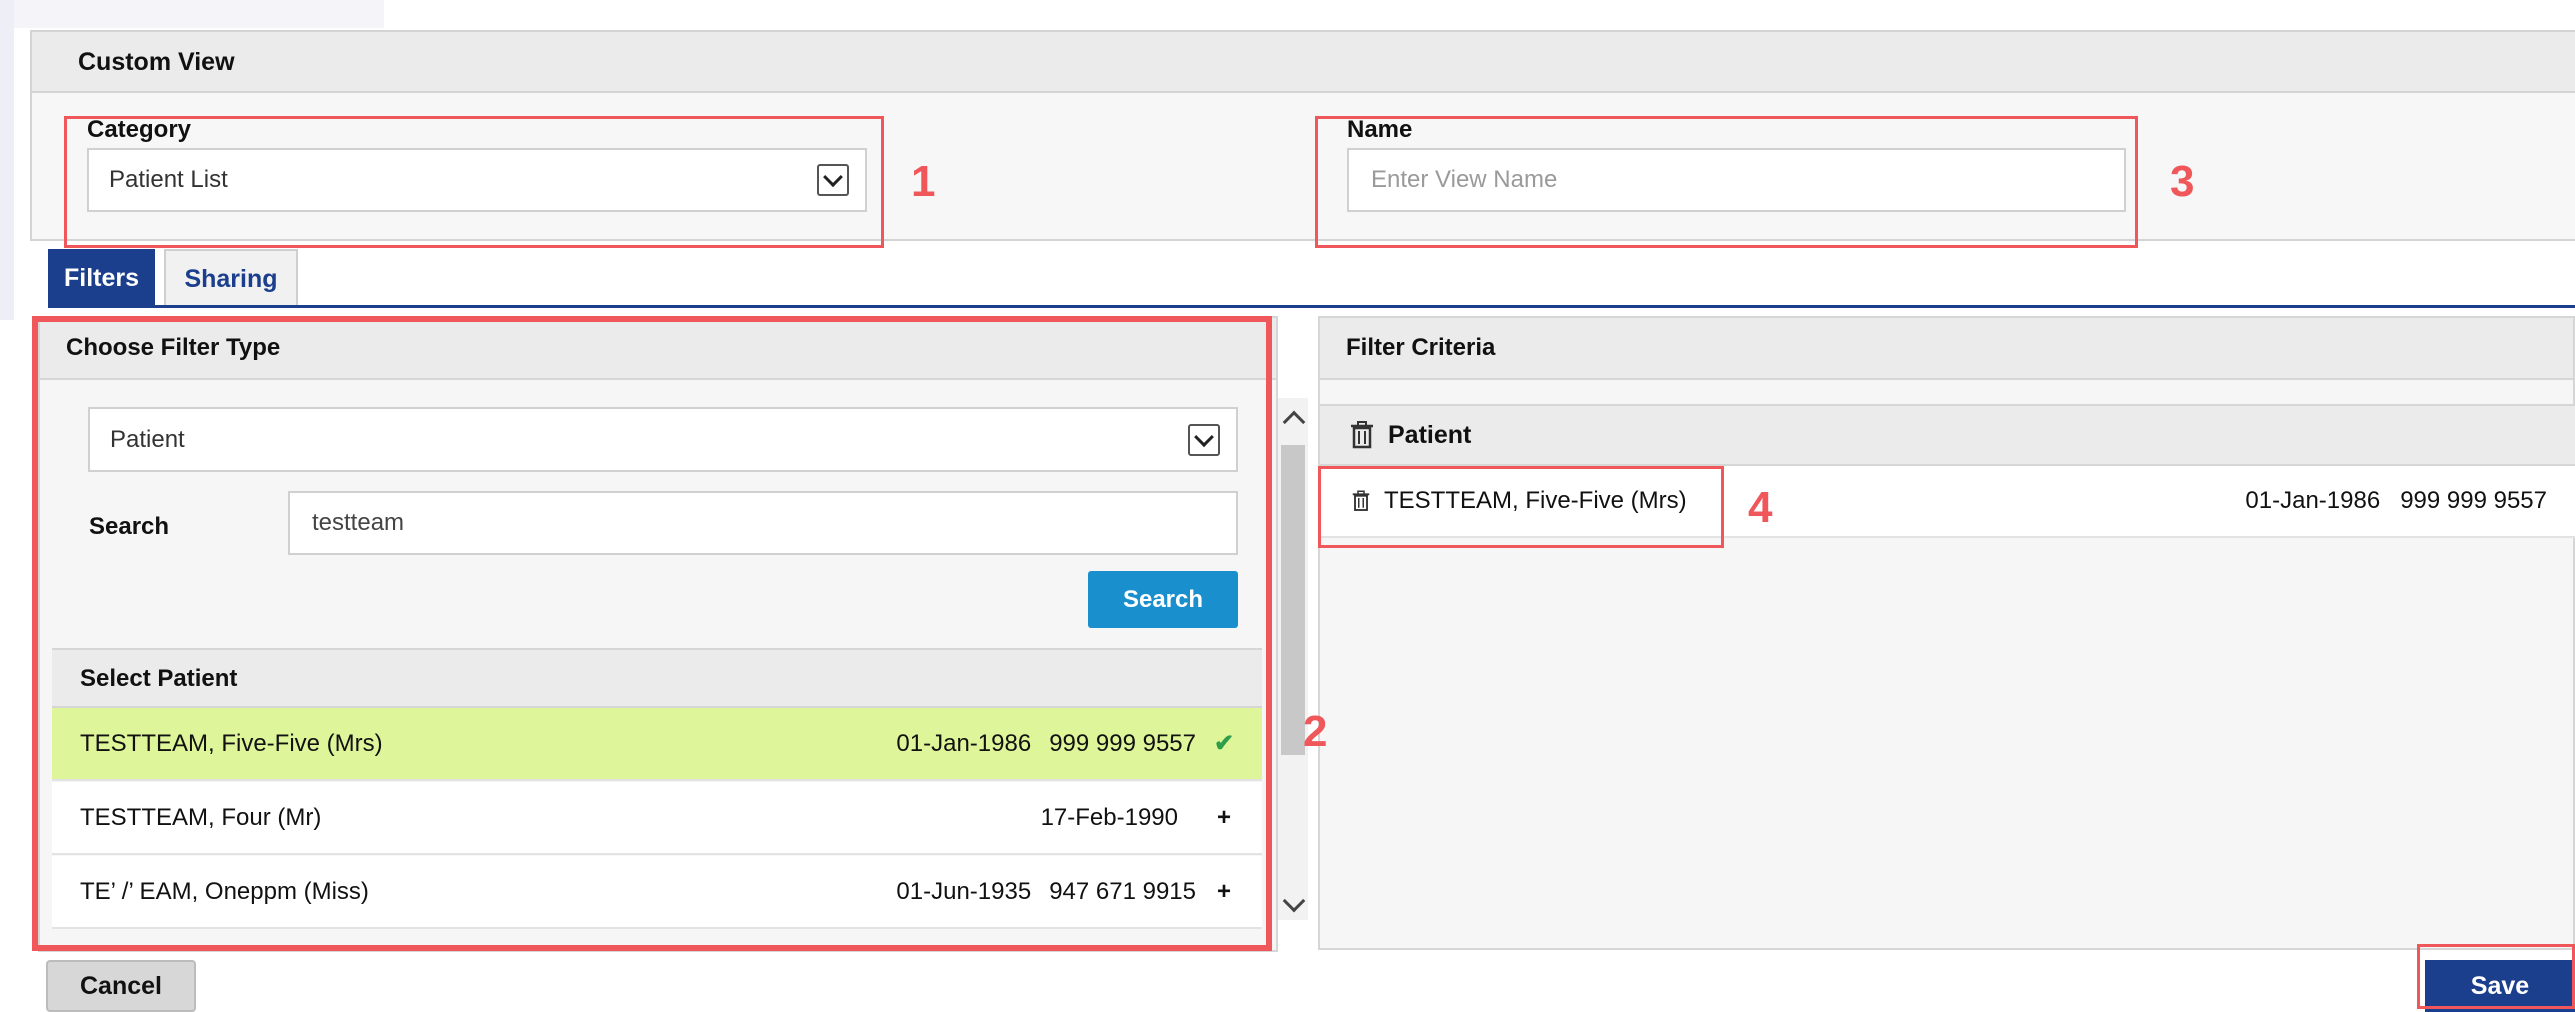 The width and height of the screenshot is (2575, 1012). What do you see at coordinates (1293, 600) in the screenshot?
I see `scrollbar-thumb` at bounding box center [1293, 600].